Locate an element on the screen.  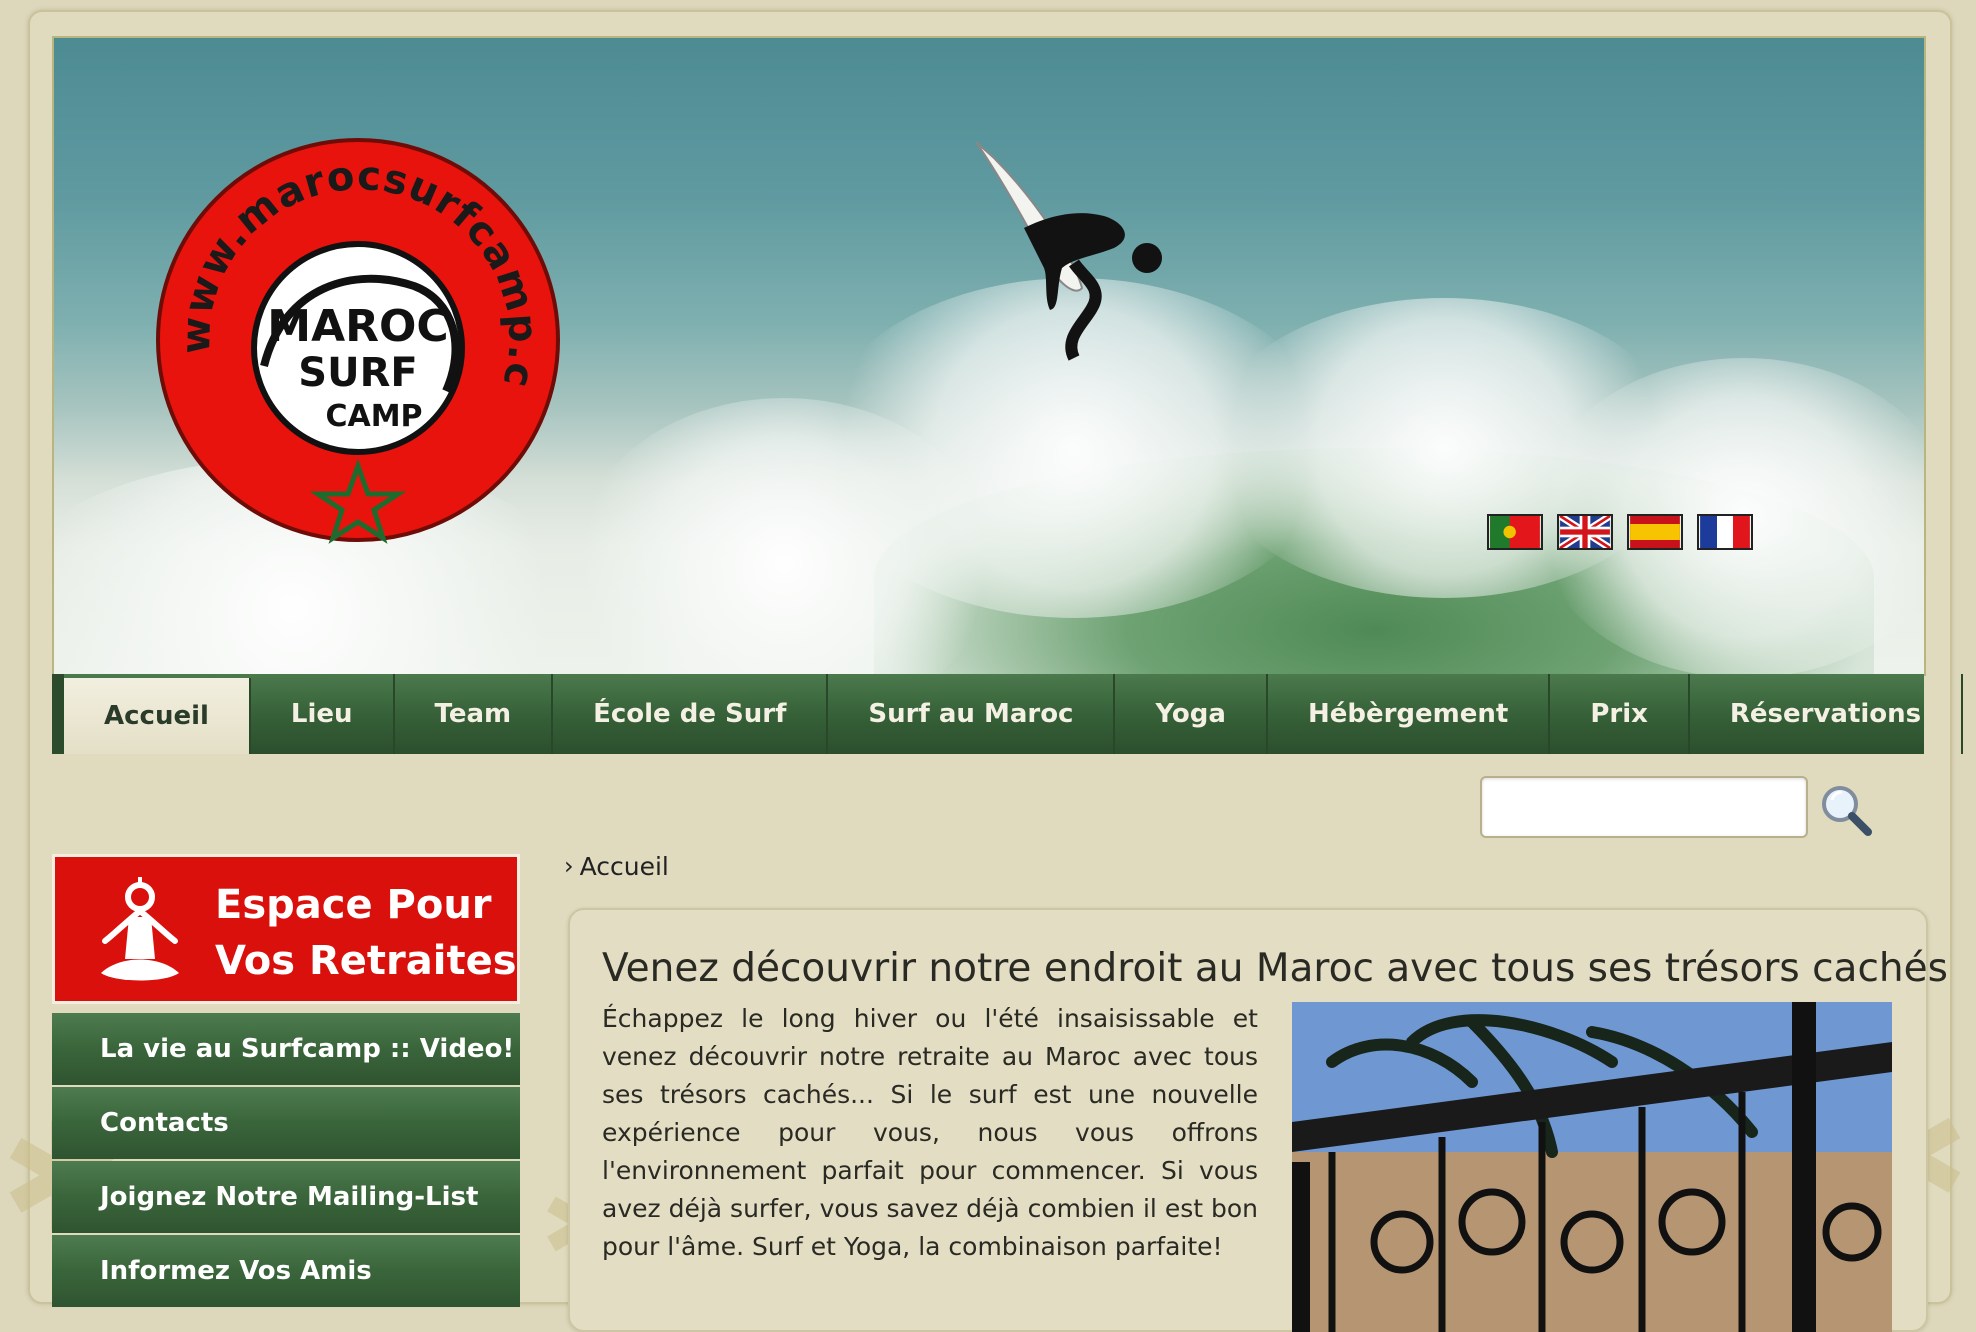
surfer-image is located at coordinates (1068, 251).